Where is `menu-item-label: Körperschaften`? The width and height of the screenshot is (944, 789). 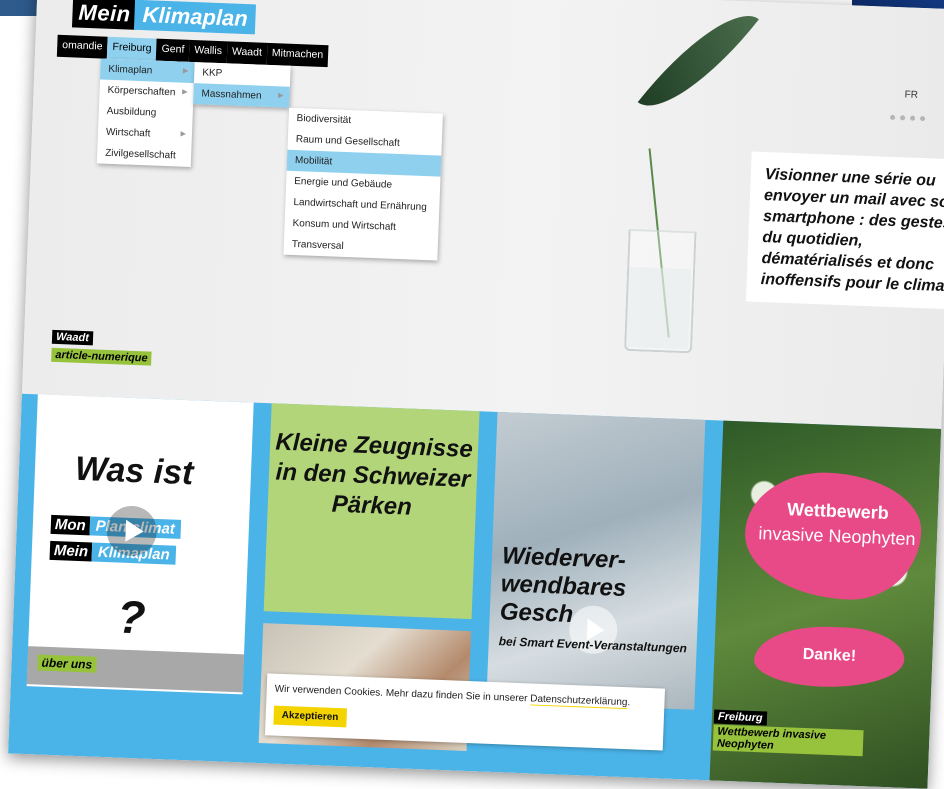
menu-item-label: Körperschaften is located at coordinates (141, 91).